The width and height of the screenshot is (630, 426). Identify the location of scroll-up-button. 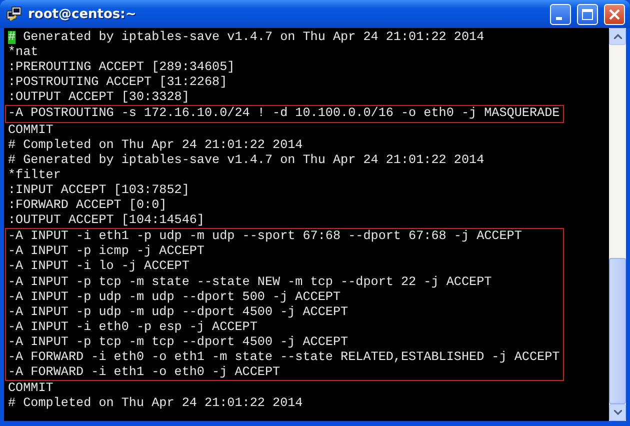
(617, 36).